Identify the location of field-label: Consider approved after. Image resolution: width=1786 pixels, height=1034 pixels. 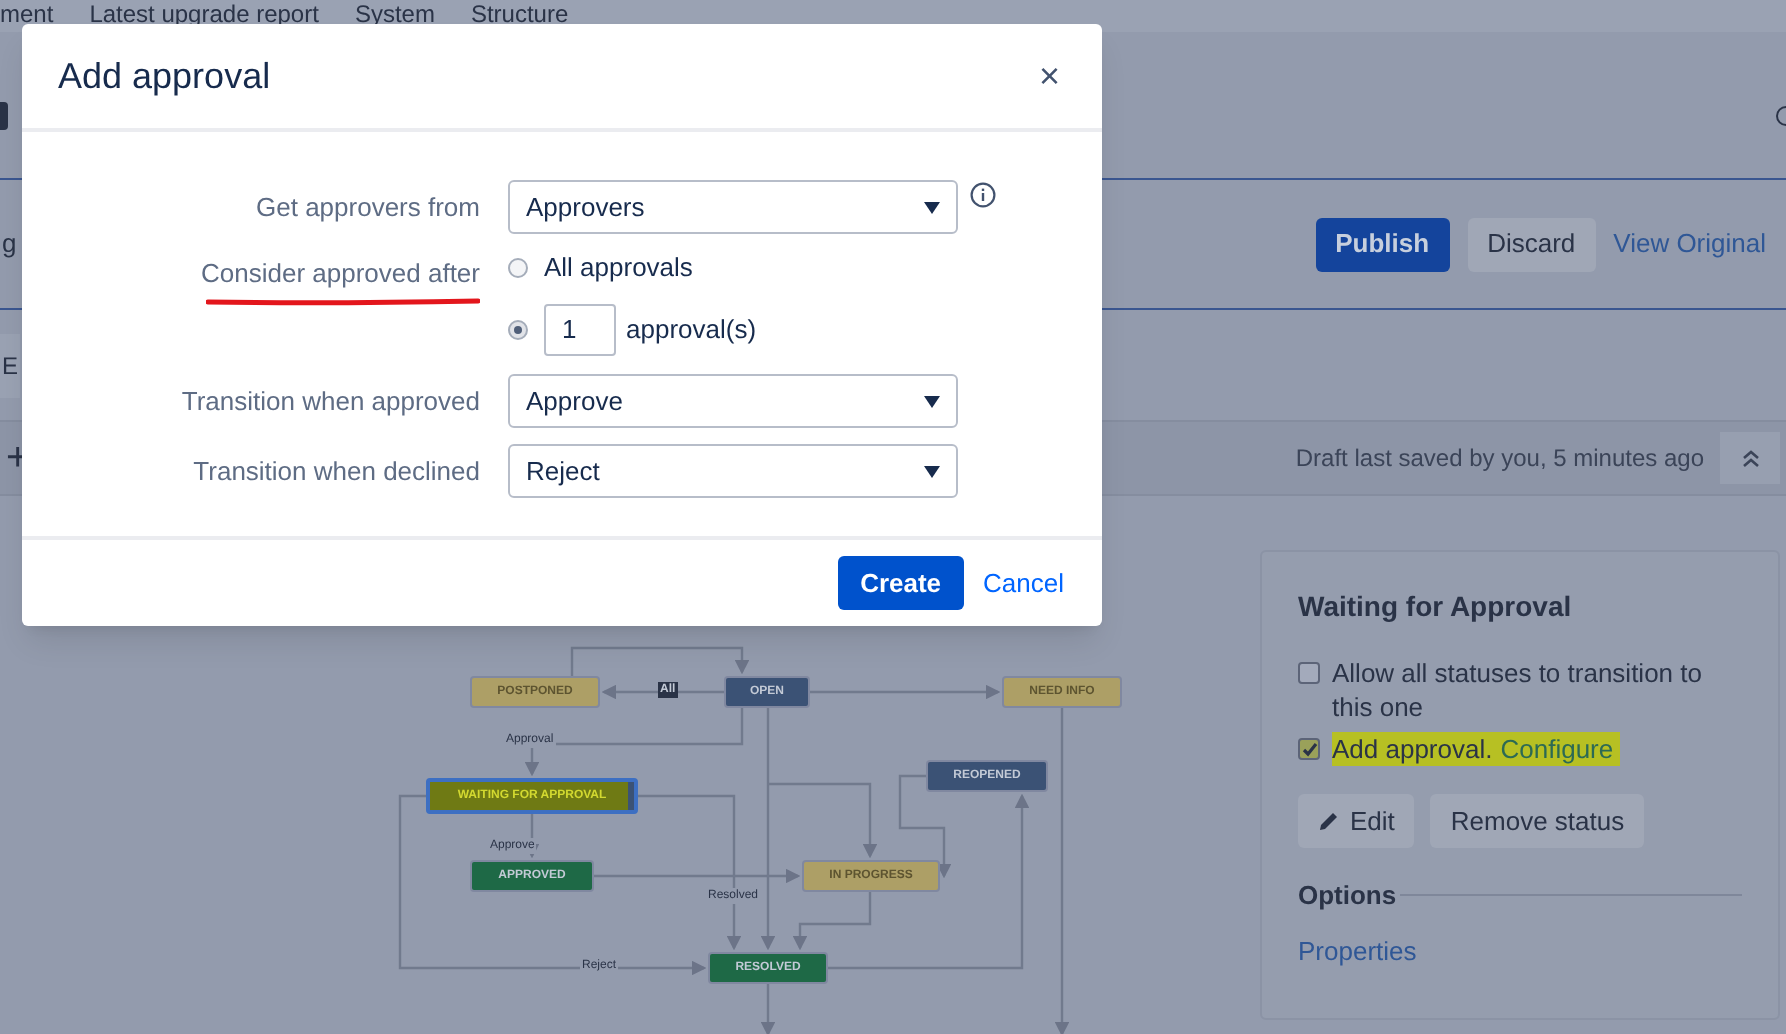
(340, 274).